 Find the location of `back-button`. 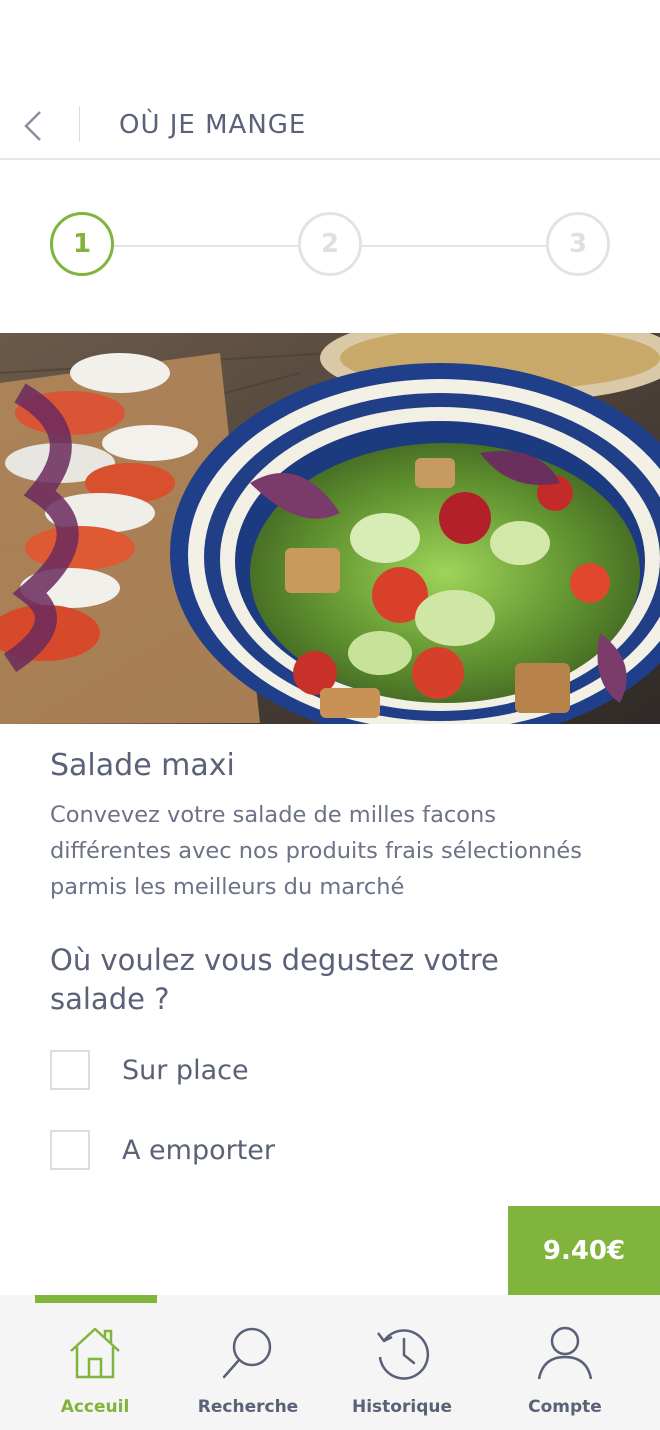

back-button is located at coordinates (34, 126).